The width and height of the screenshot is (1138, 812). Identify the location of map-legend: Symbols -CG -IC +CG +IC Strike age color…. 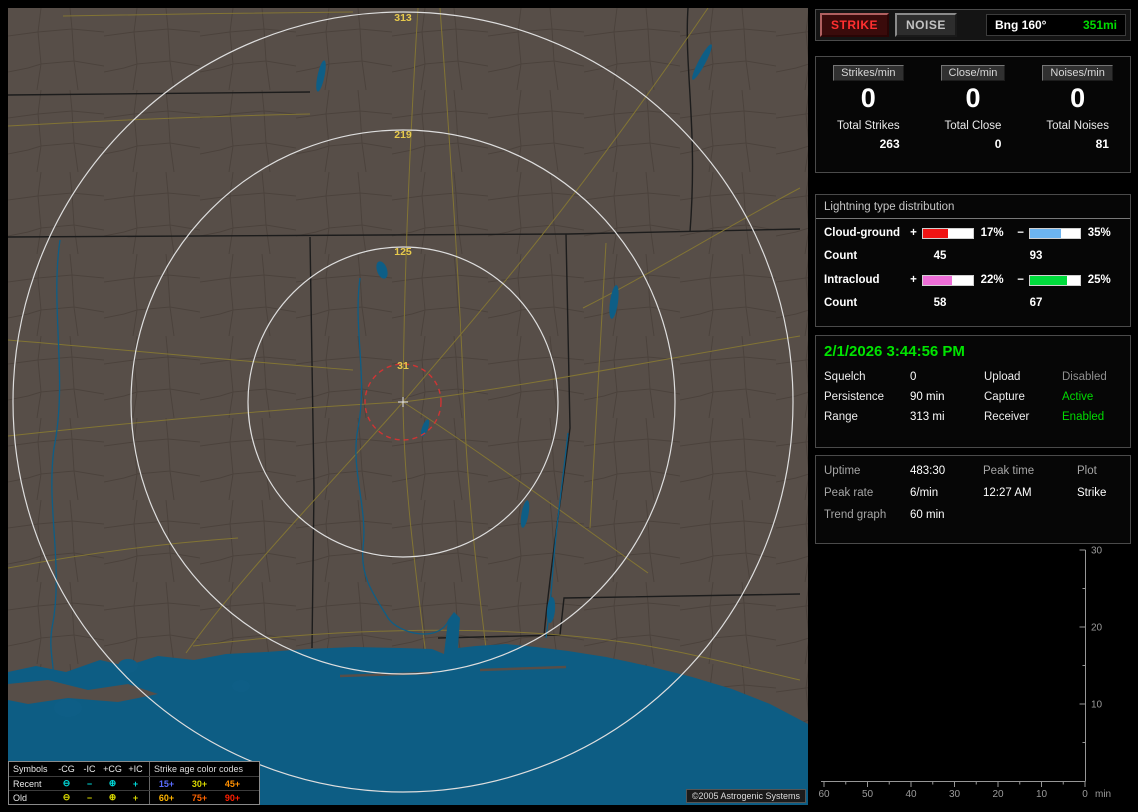
(134, 783).